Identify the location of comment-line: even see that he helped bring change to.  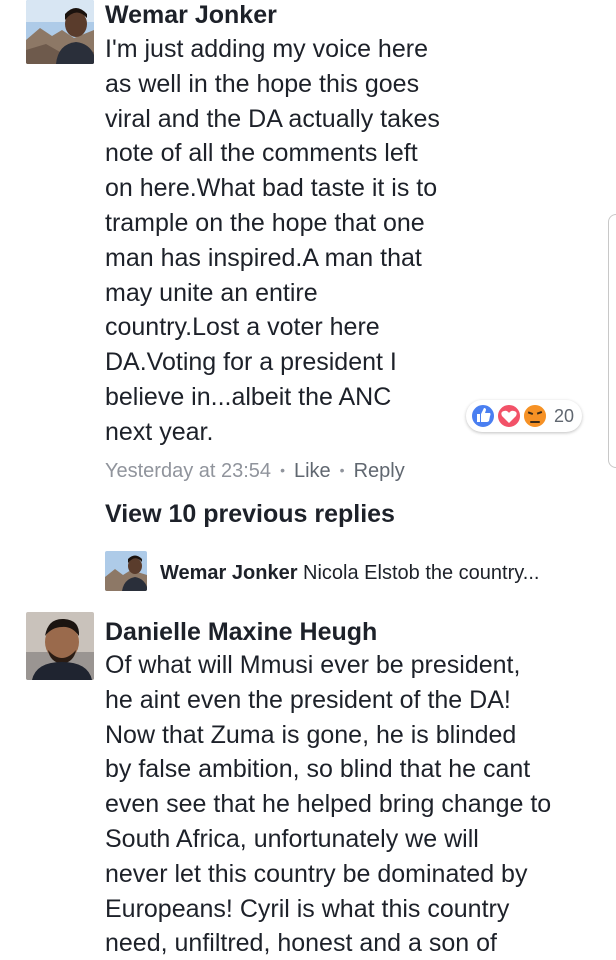
(328, 804).